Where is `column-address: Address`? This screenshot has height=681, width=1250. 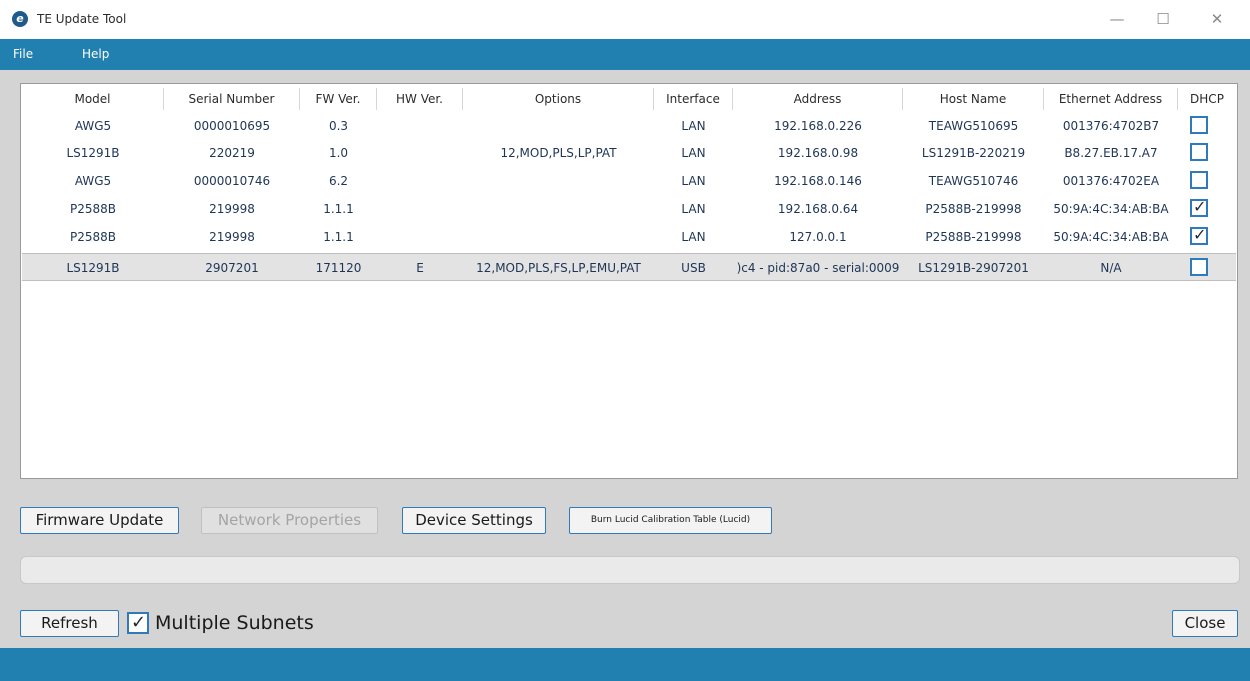
column-address: Address is located at coordinates (818, 99).